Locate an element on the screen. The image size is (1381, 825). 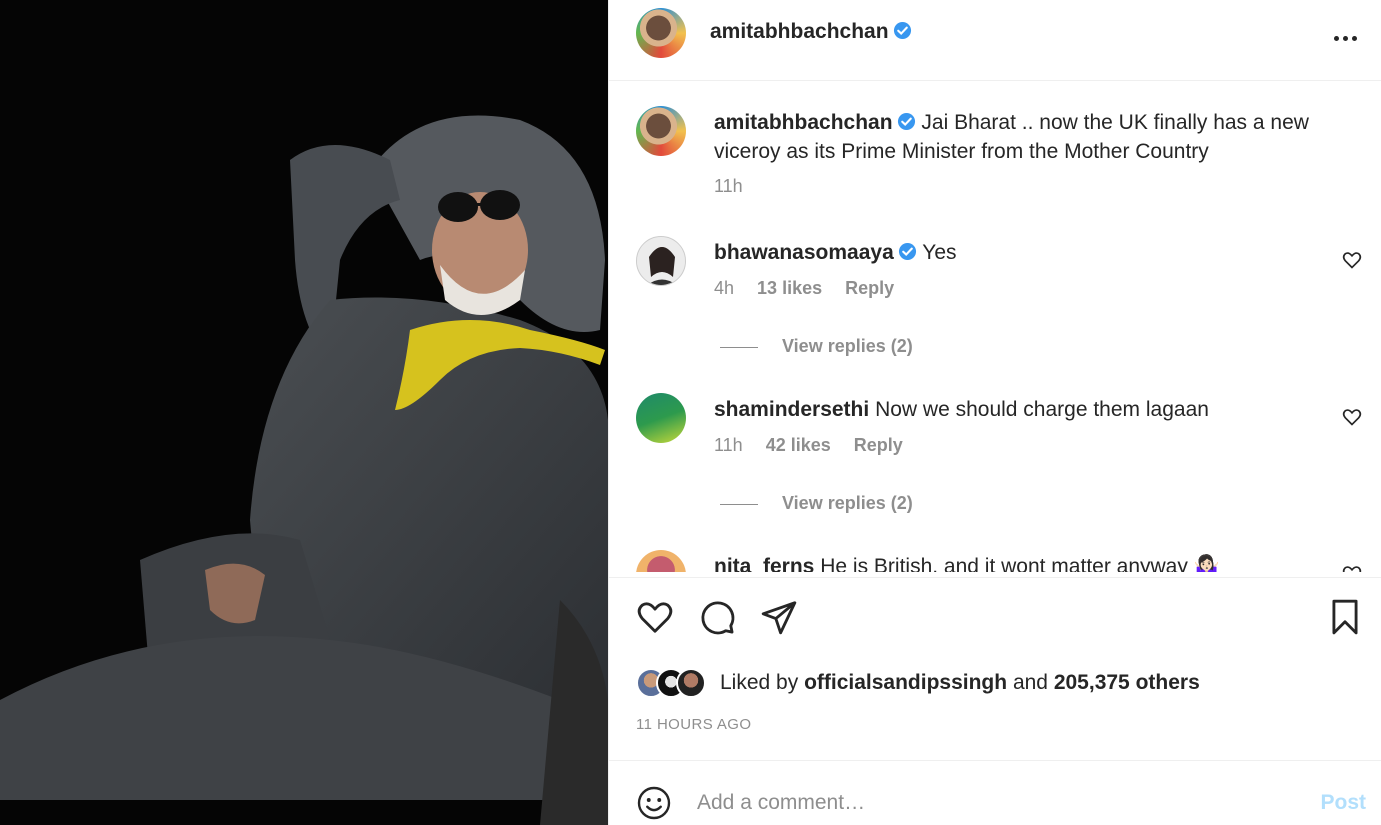
share-send-icon is located at coordinates (779, 617).